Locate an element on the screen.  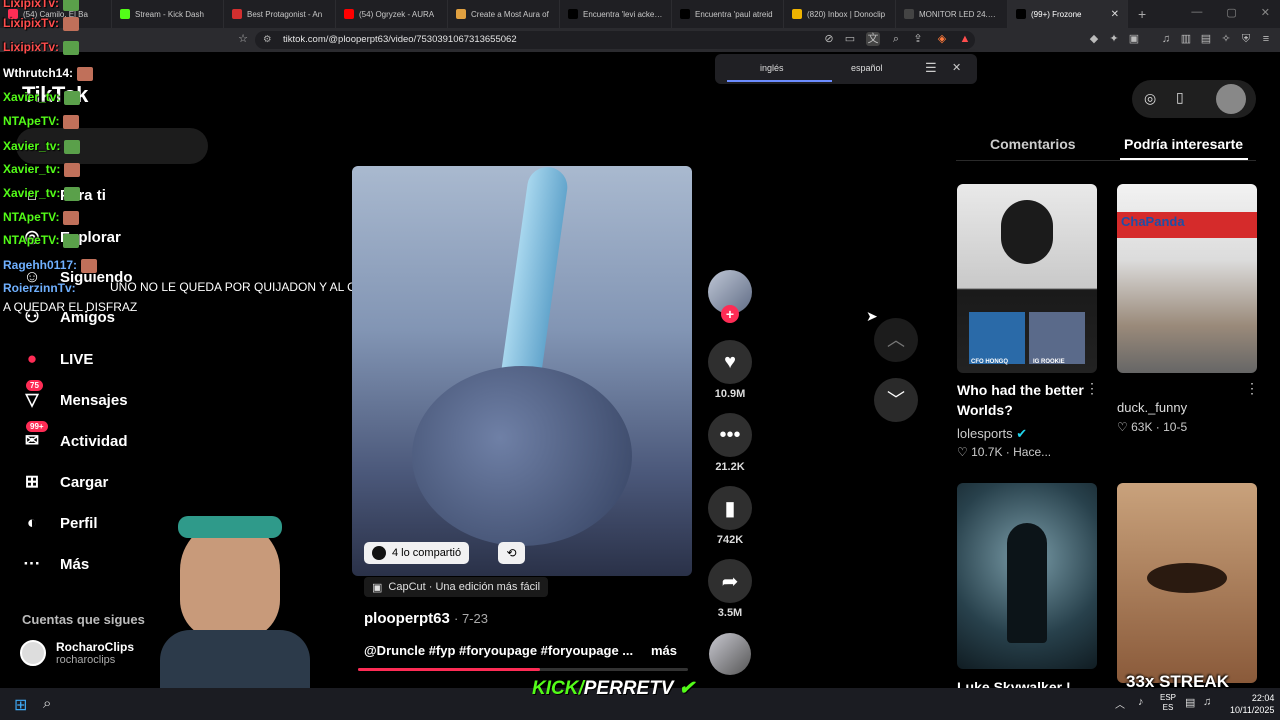
video-date: · 7-23 is located at coordinates (471, 618).